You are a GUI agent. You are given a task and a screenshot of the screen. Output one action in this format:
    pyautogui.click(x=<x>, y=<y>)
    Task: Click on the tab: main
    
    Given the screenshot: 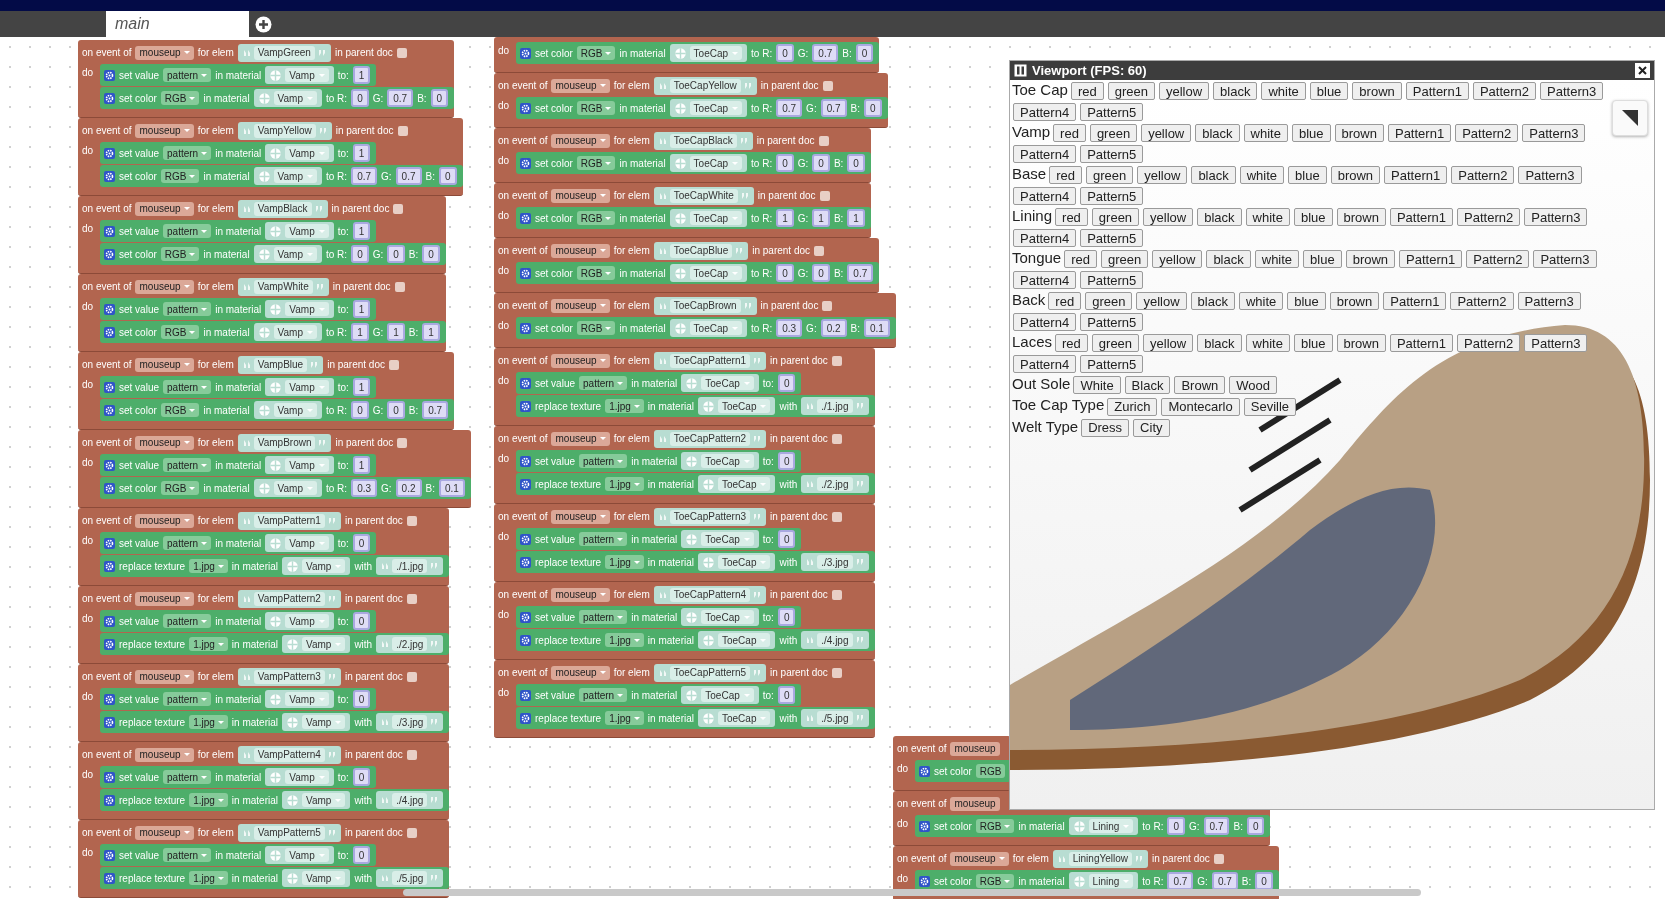 What is the action you would take?
    pyautogui.click(x=177, y=24)
    